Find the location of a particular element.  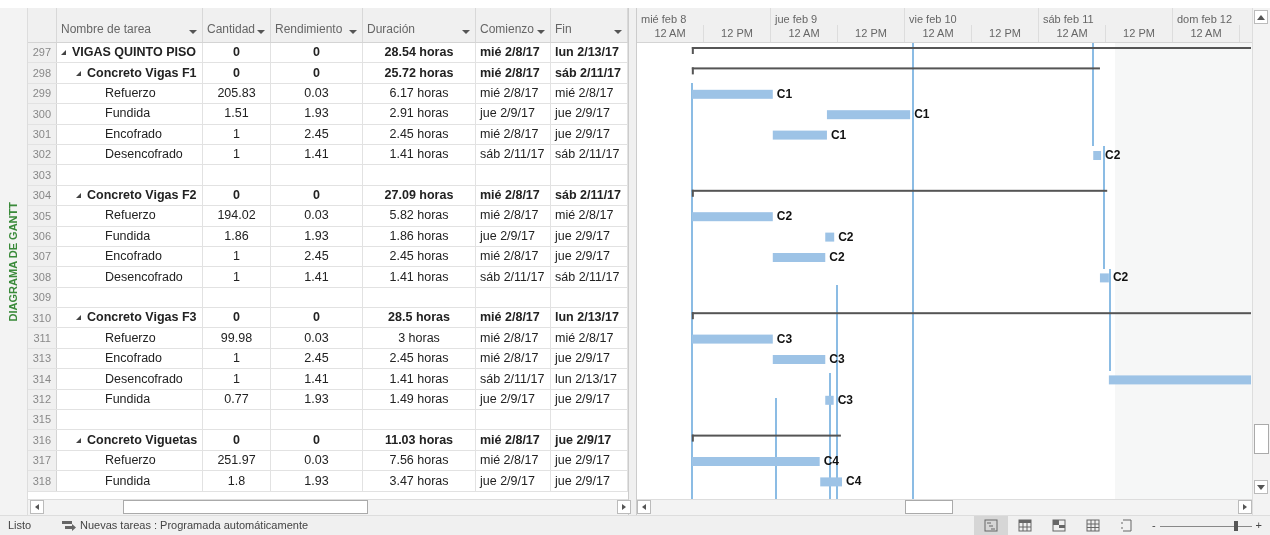

zoom-out-button: - is located at coordinates (1153, 525).